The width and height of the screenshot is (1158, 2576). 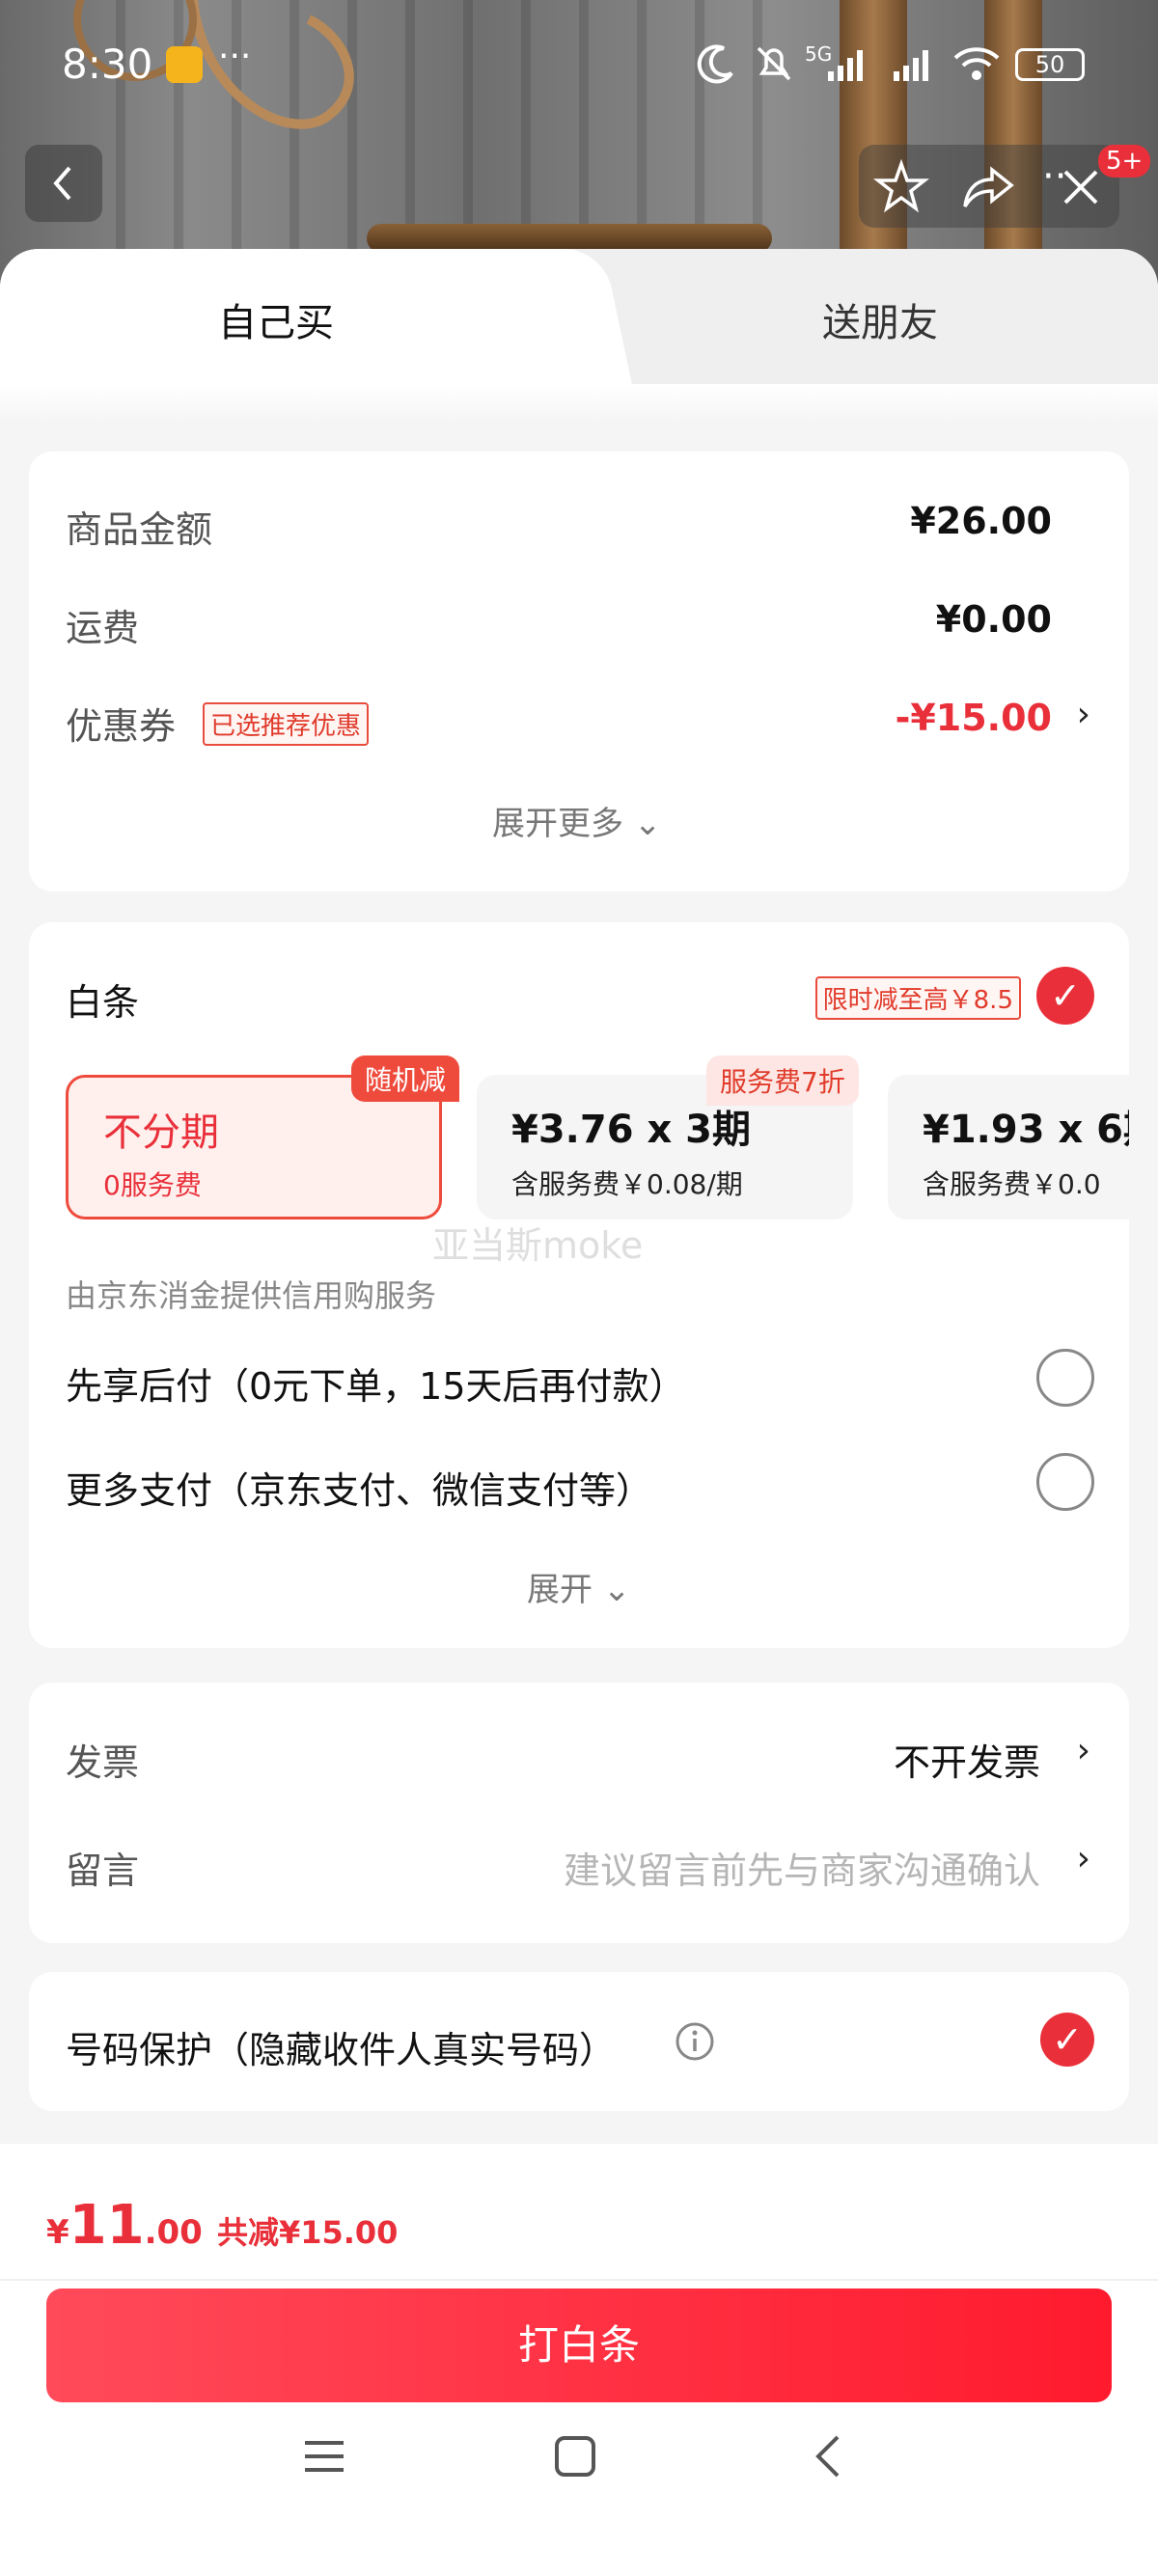 What do you see at coordinates (560, 1590) in the screenshot?
I see `expand-payment-label: 展开` at bounding box center [560, 1590].